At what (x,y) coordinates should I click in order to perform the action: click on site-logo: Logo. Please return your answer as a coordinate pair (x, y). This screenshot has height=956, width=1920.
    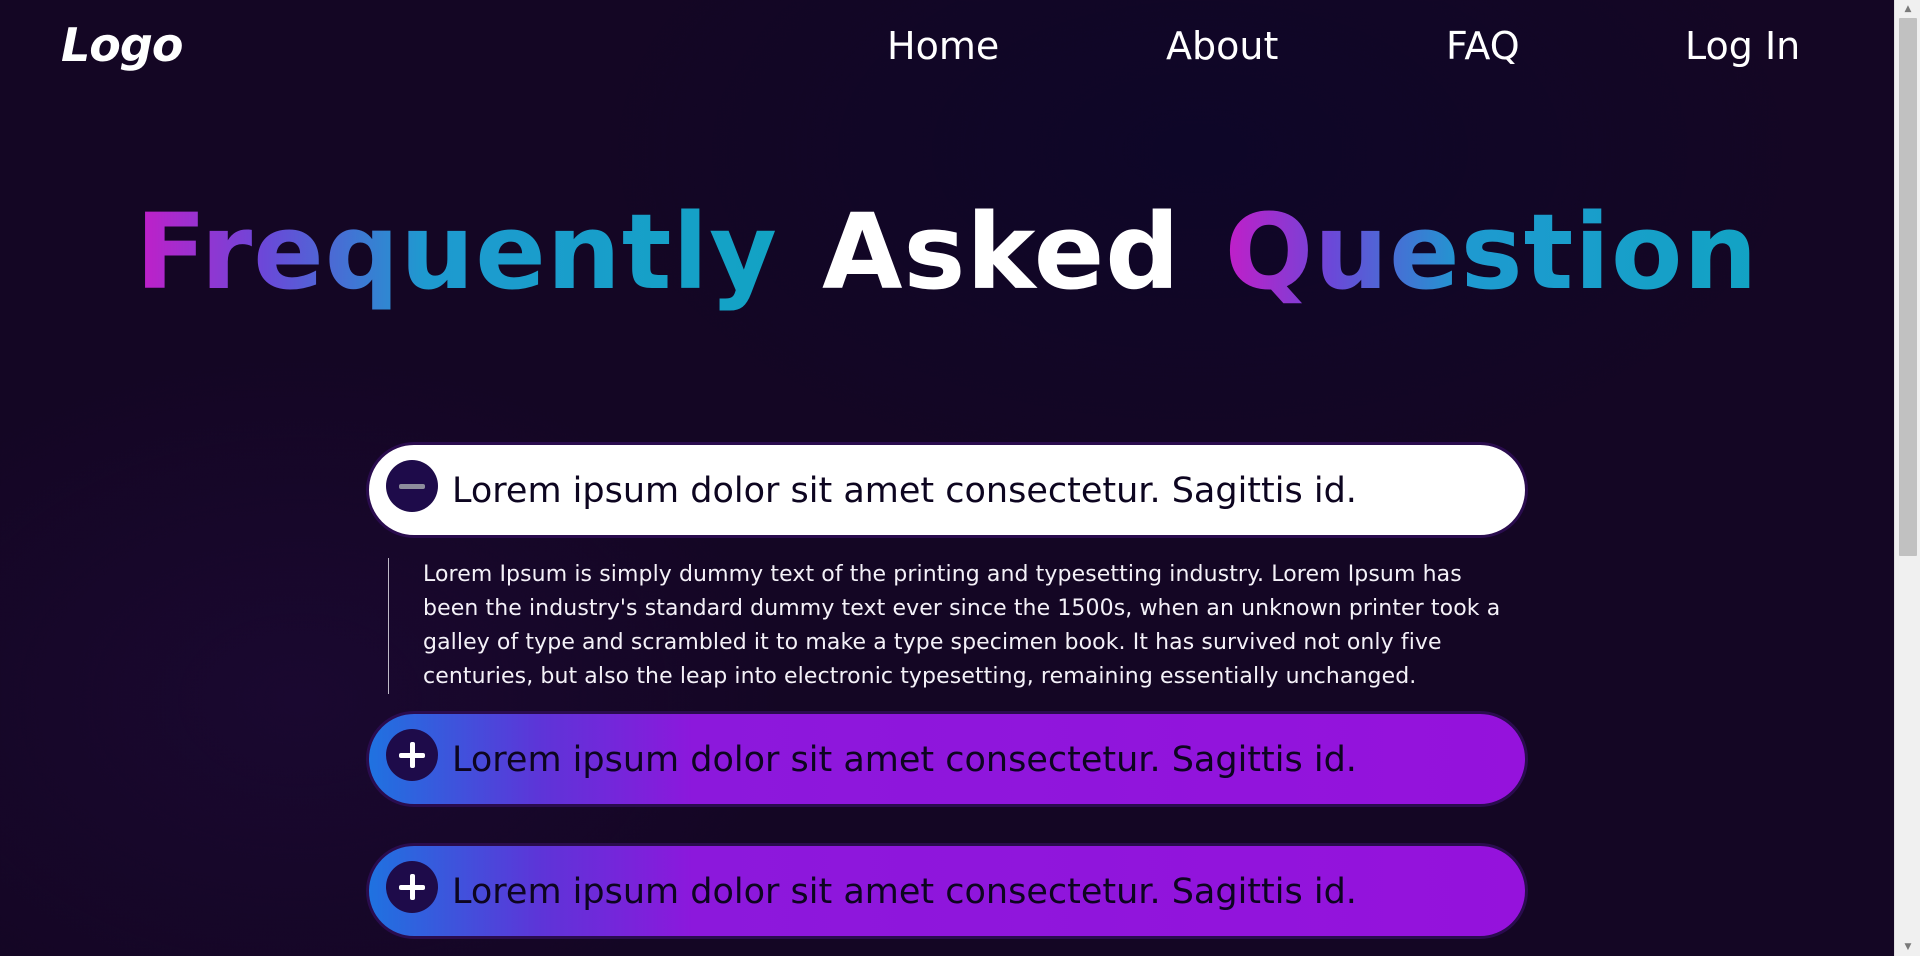
    Looking at the image, I should click on (122, 45).